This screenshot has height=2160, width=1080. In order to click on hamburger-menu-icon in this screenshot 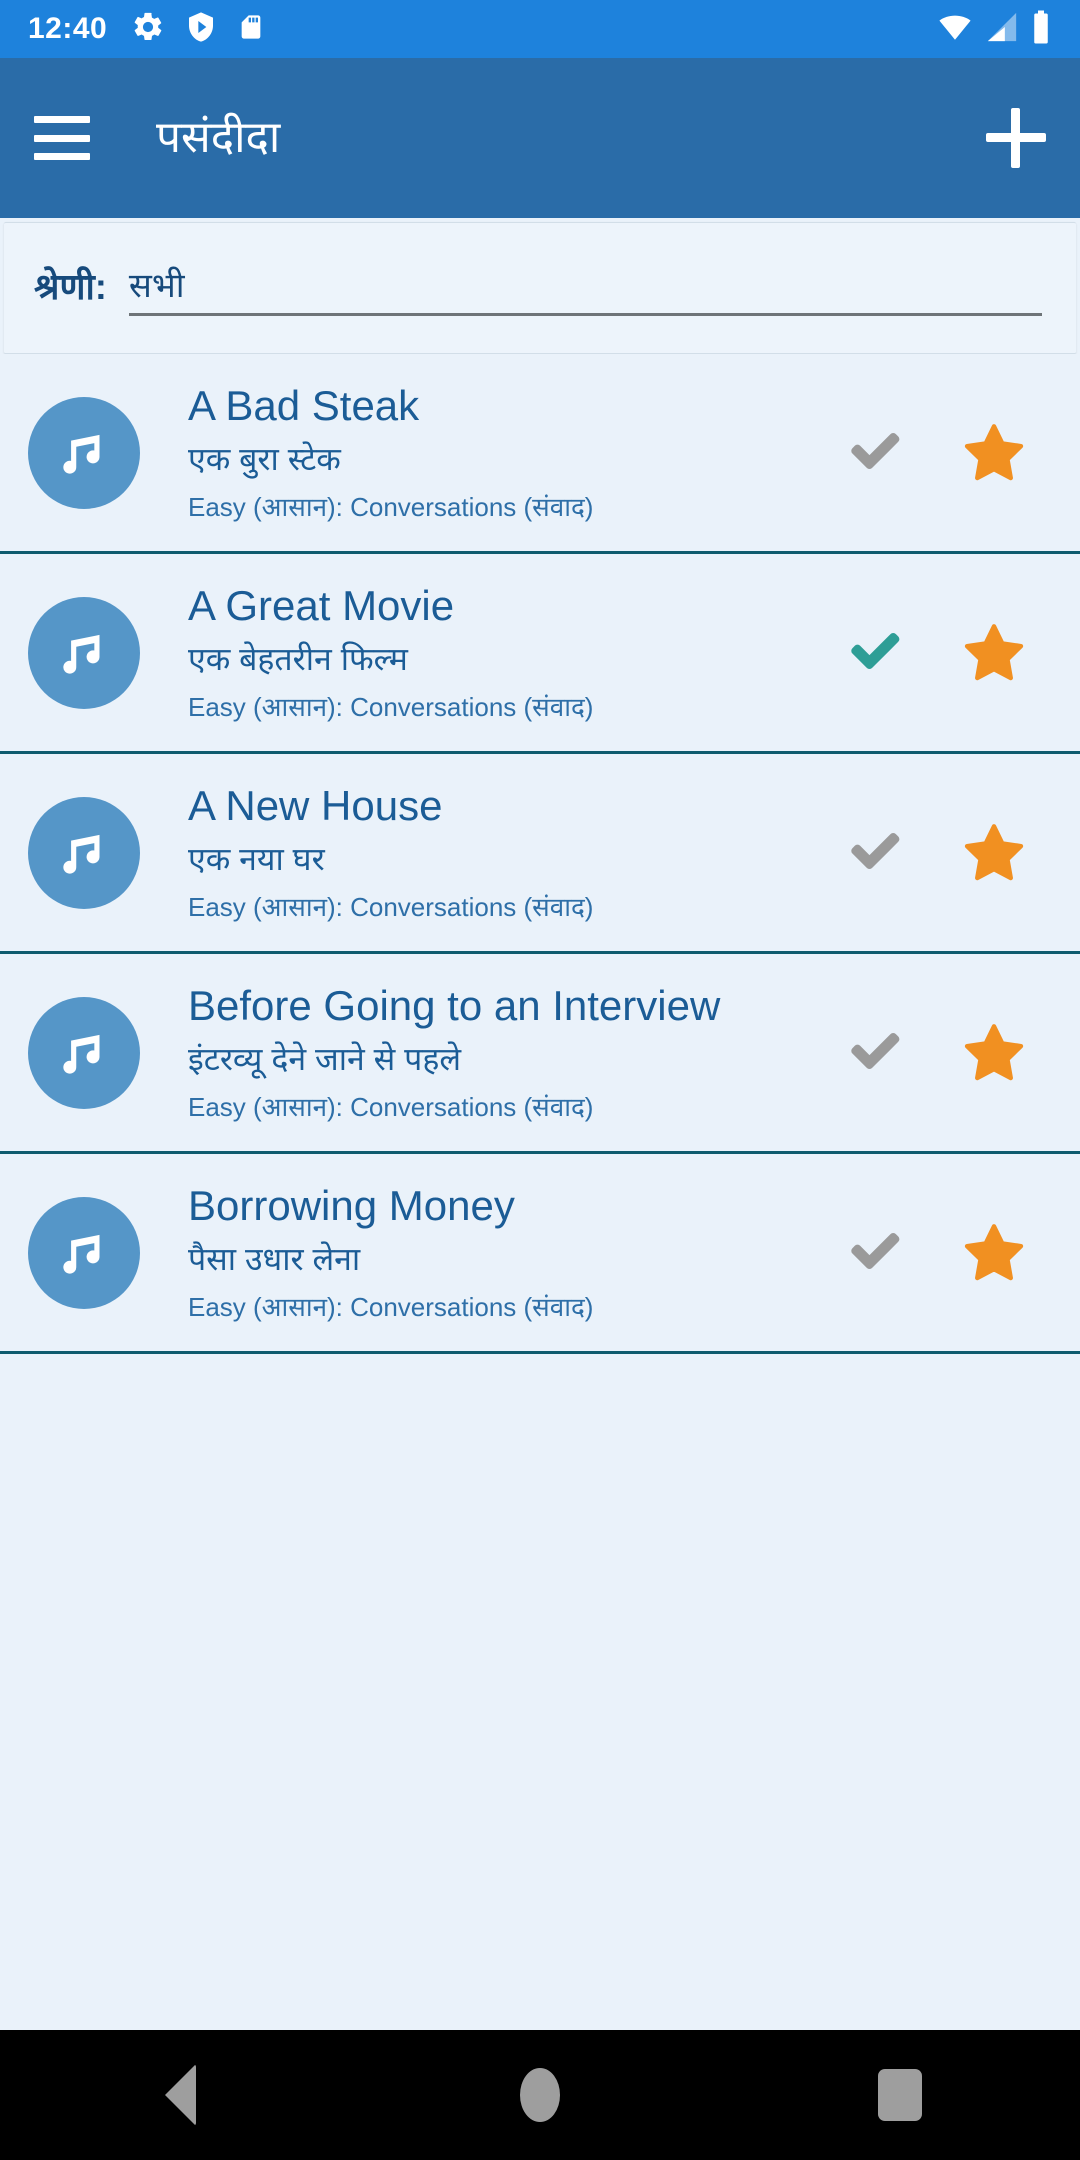, I will do `click(62, 138)`.